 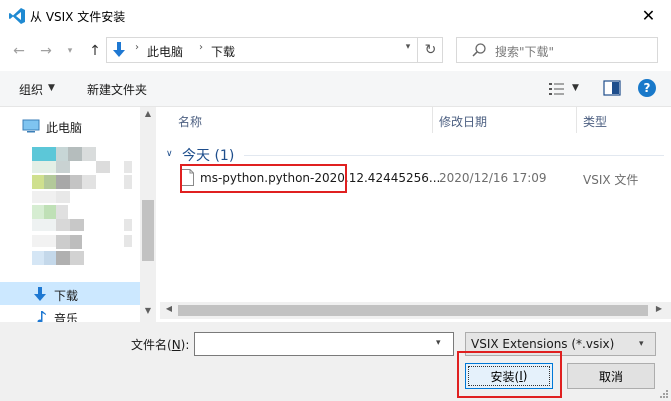 I want to click on navigation-pane: 此电脑 下载 音乐 ▲ ▼, so click(x=78, y=214).